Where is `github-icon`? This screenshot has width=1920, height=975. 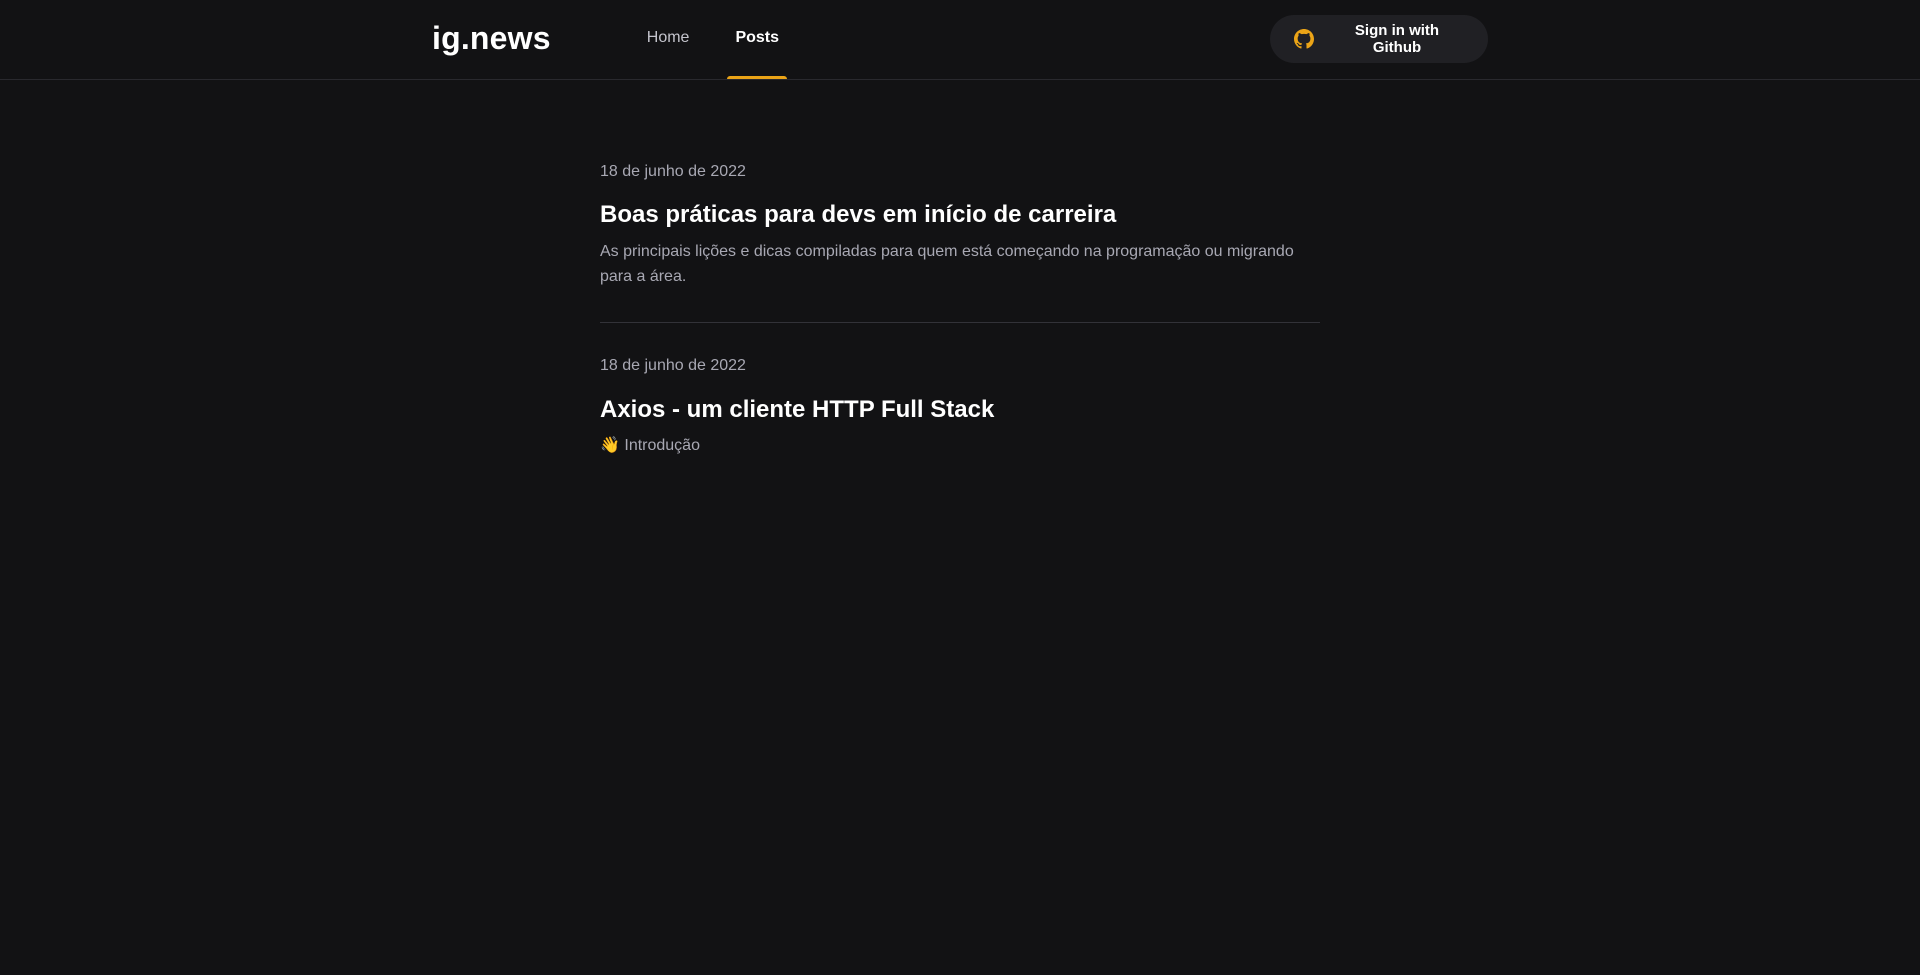
github-icon is located at coordinates (1304, 39).